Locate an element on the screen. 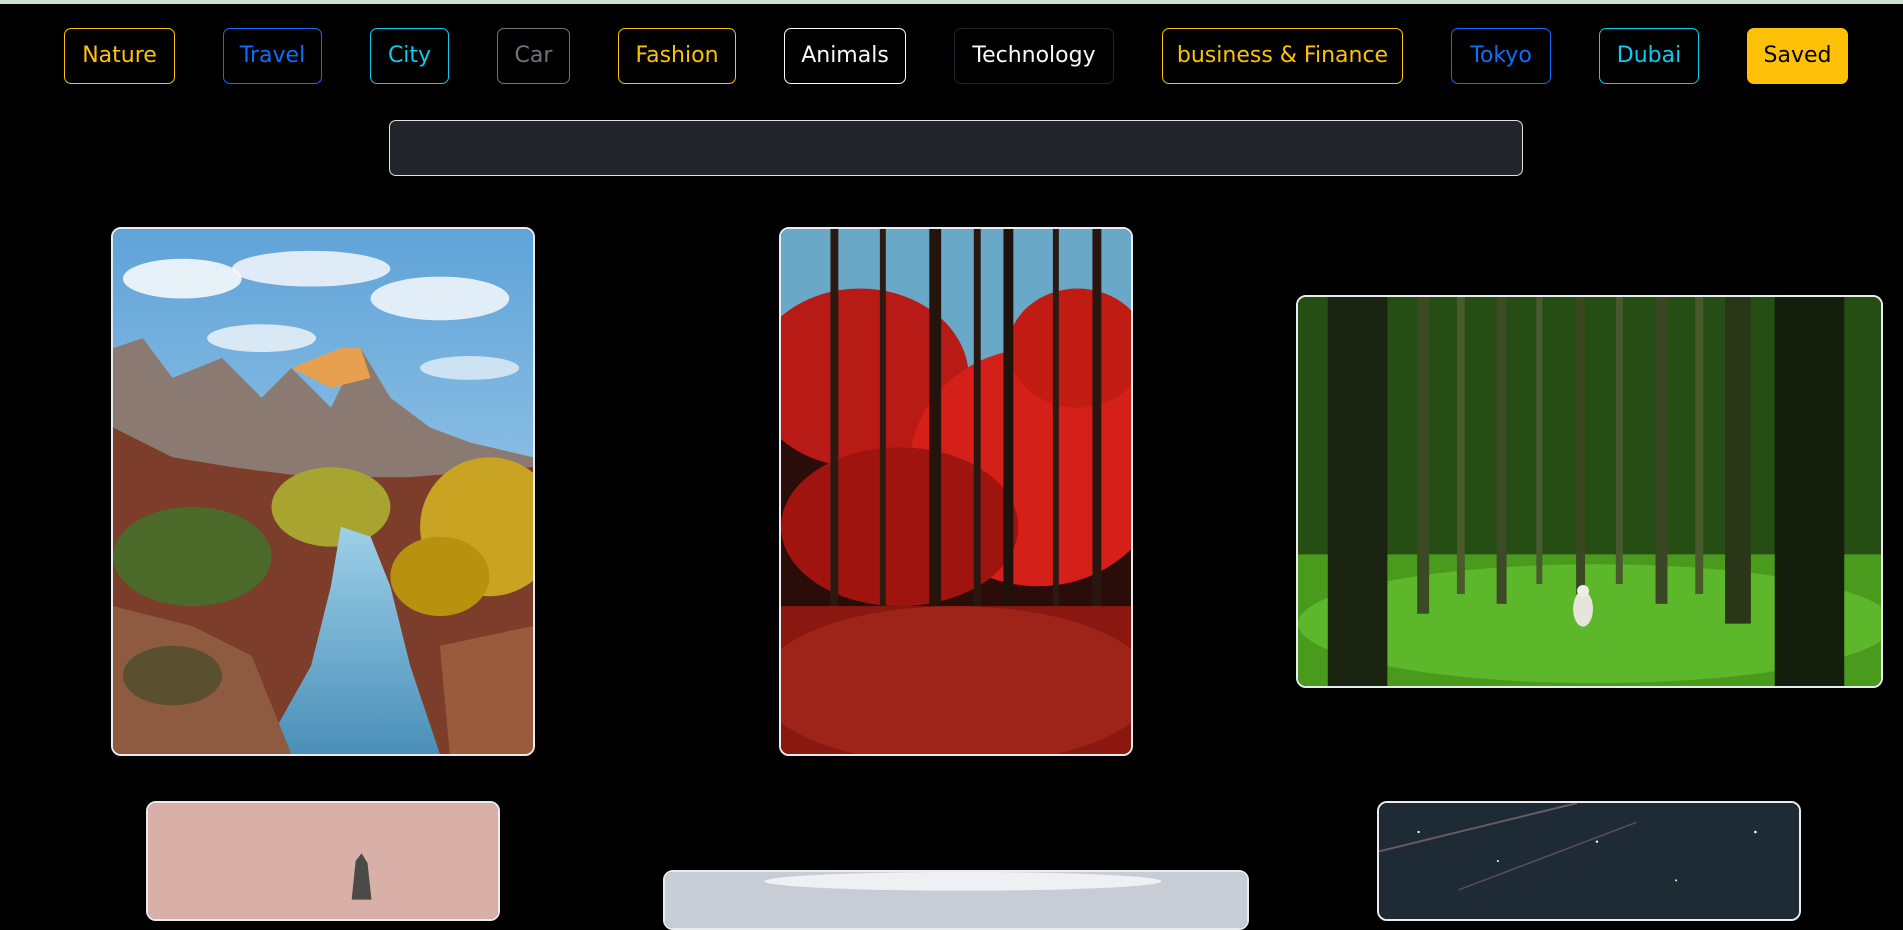  green-forest-image is located at coordinates (1589, 491).